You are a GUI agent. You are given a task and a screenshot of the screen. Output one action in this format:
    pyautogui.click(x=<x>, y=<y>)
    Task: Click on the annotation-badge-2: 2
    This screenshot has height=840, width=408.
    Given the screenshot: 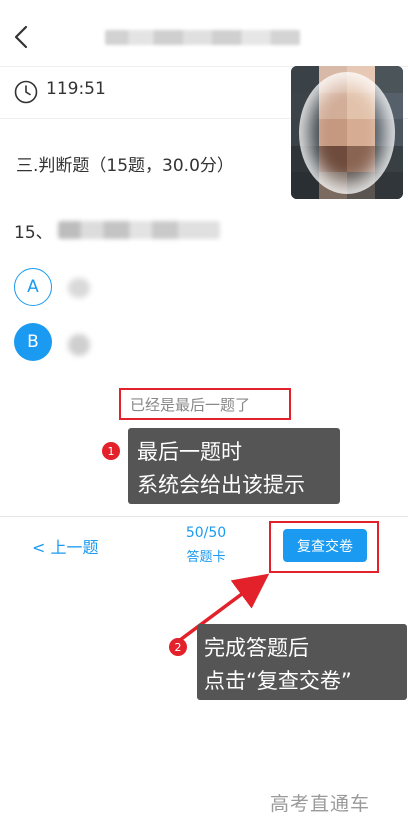 What is the action you would take?
    pyautogui.click(x=178, y=647)
    